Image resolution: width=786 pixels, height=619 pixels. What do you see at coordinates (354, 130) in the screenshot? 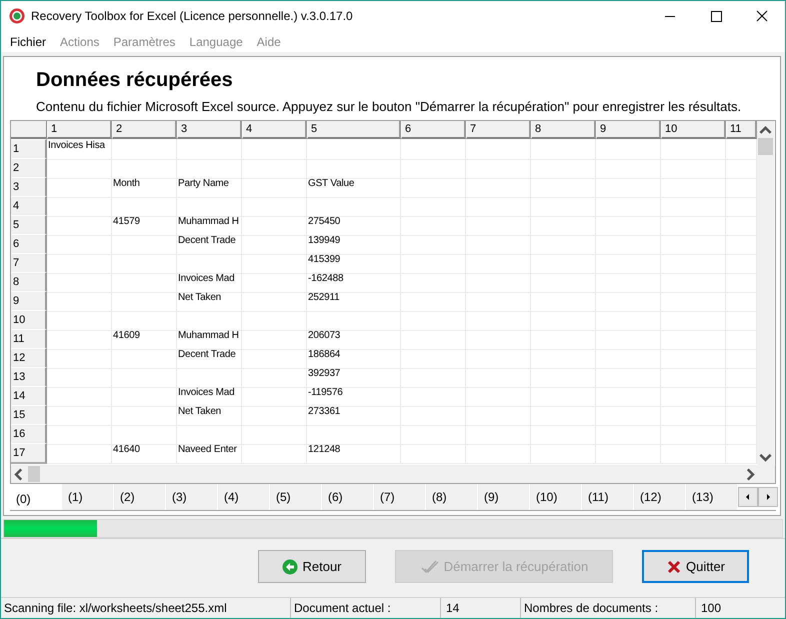
I see `column-header: 5` at bounding box center [354, 130].